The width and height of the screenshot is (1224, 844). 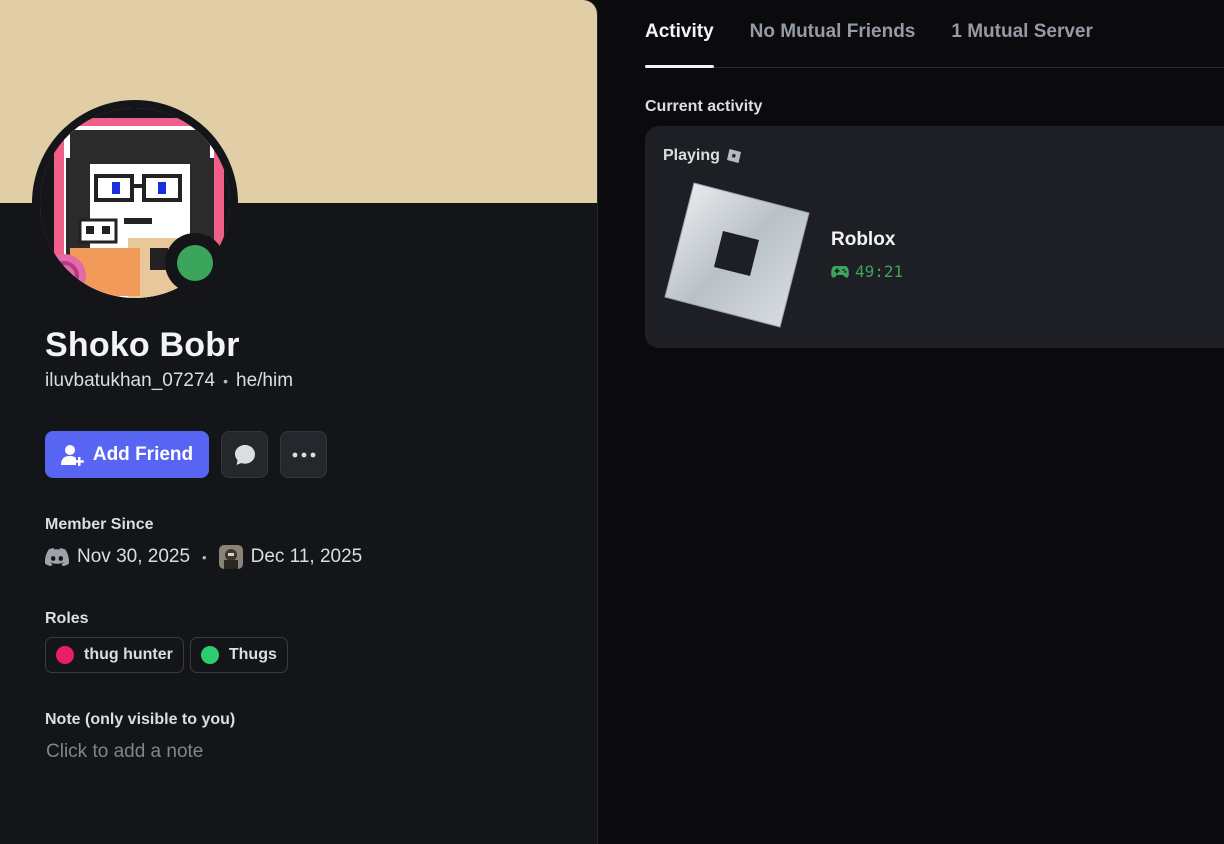 I want to click on message-button, so click(x=244, y=454).